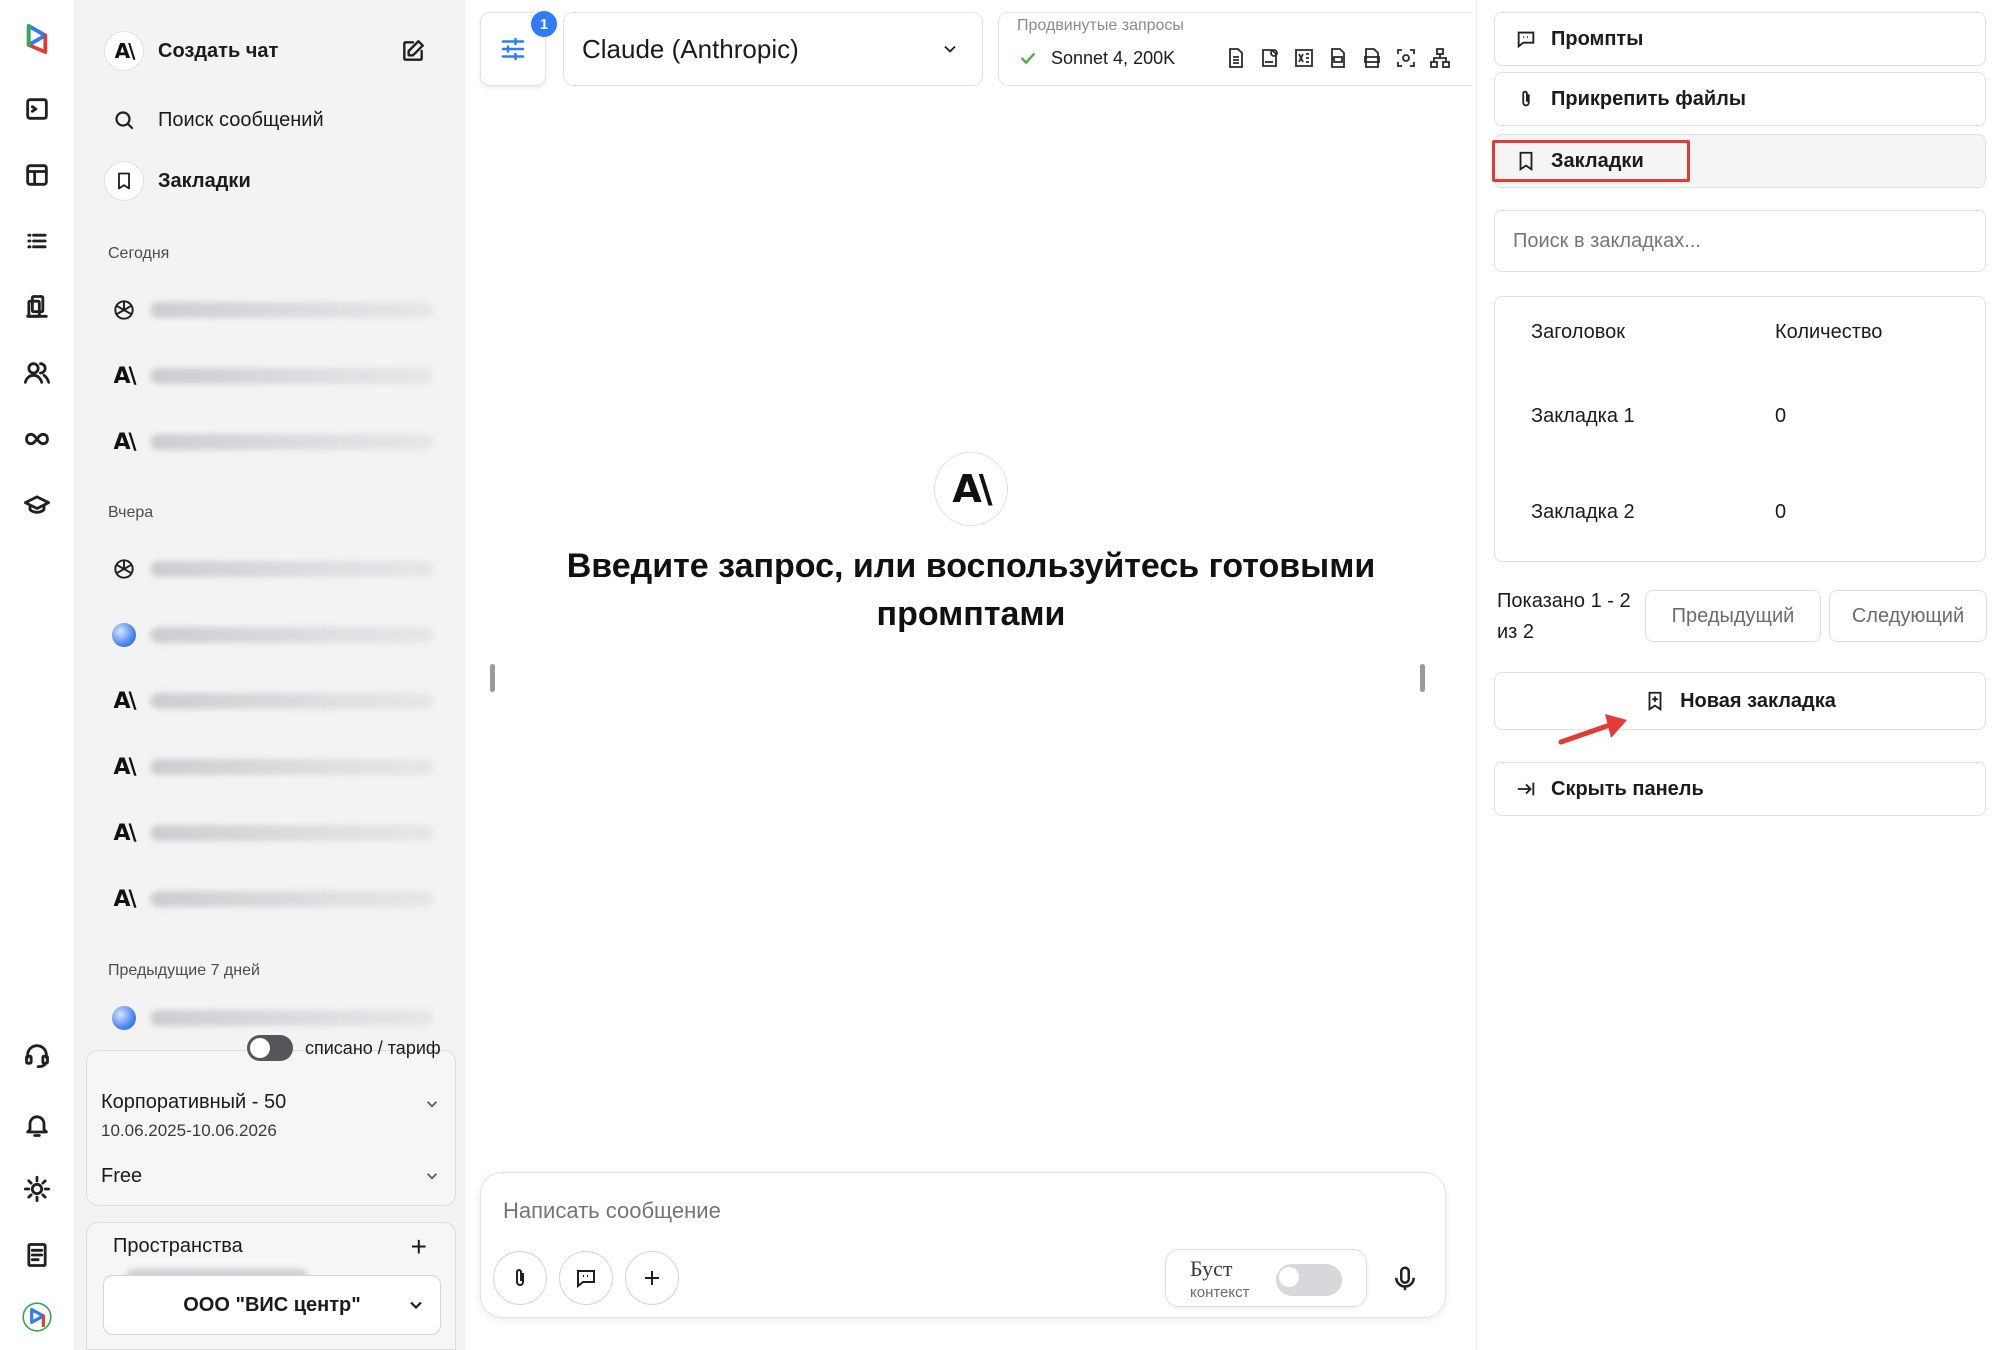 The width and height of the screenshot is (1995, 1350). What do you see at coordinates (1592, 729) in the screenshot?
I see `red-arrow-annotation` at bounding box center [1592, 729].